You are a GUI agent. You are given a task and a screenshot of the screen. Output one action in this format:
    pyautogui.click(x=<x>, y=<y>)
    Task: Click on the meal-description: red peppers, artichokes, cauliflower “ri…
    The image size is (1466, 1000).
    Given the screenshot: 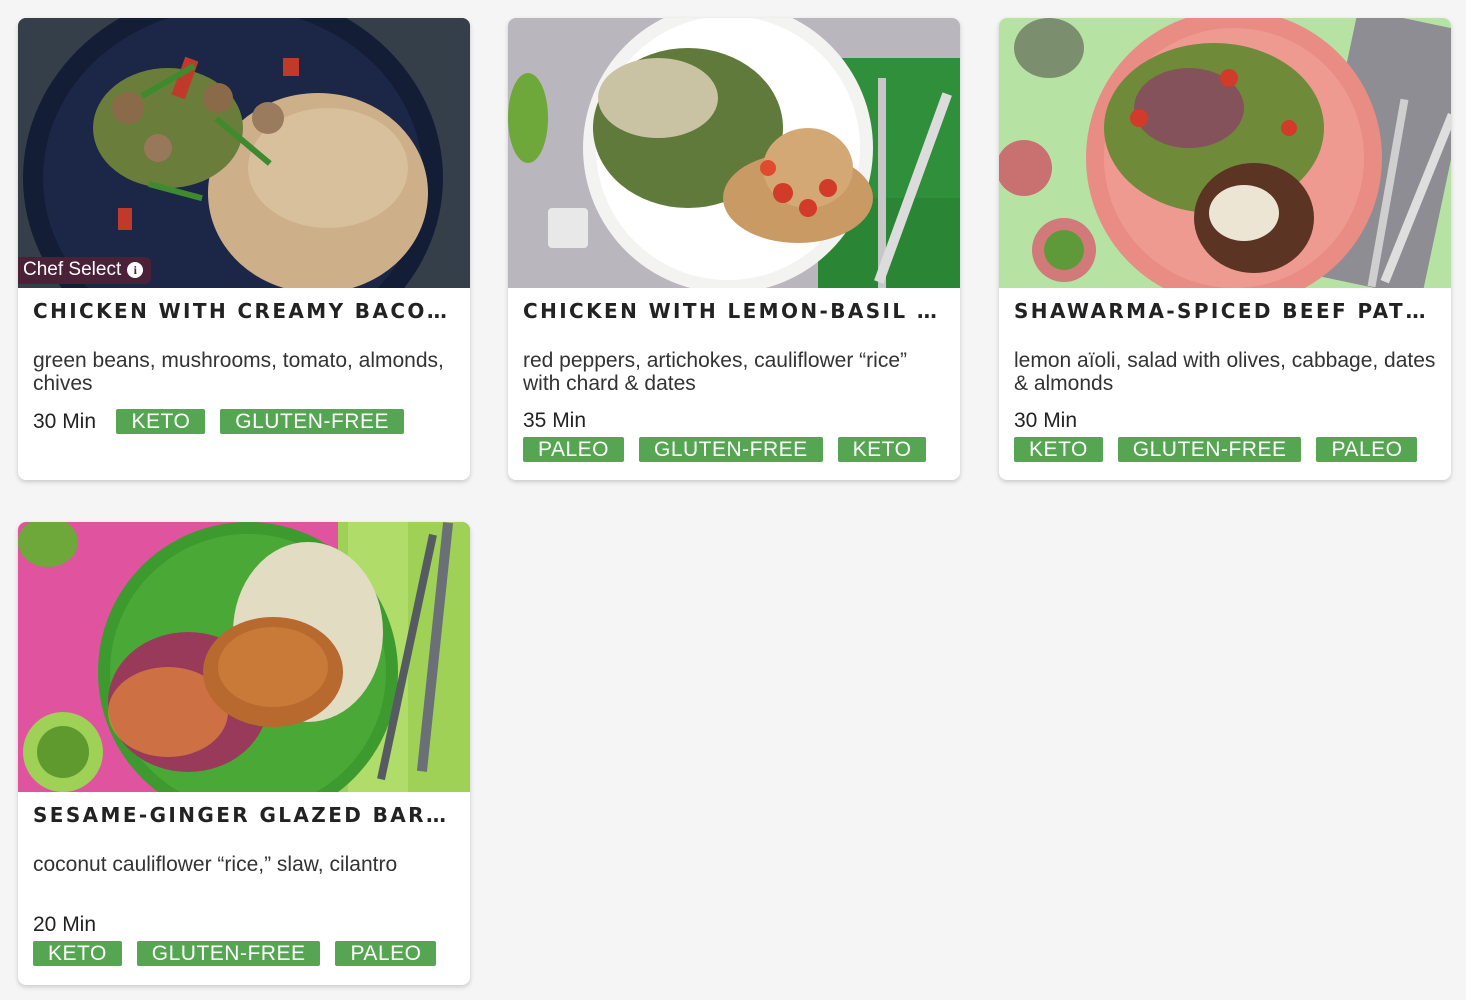 What is the action you would take?
    pyautogui.click(x=715, y=372)
    